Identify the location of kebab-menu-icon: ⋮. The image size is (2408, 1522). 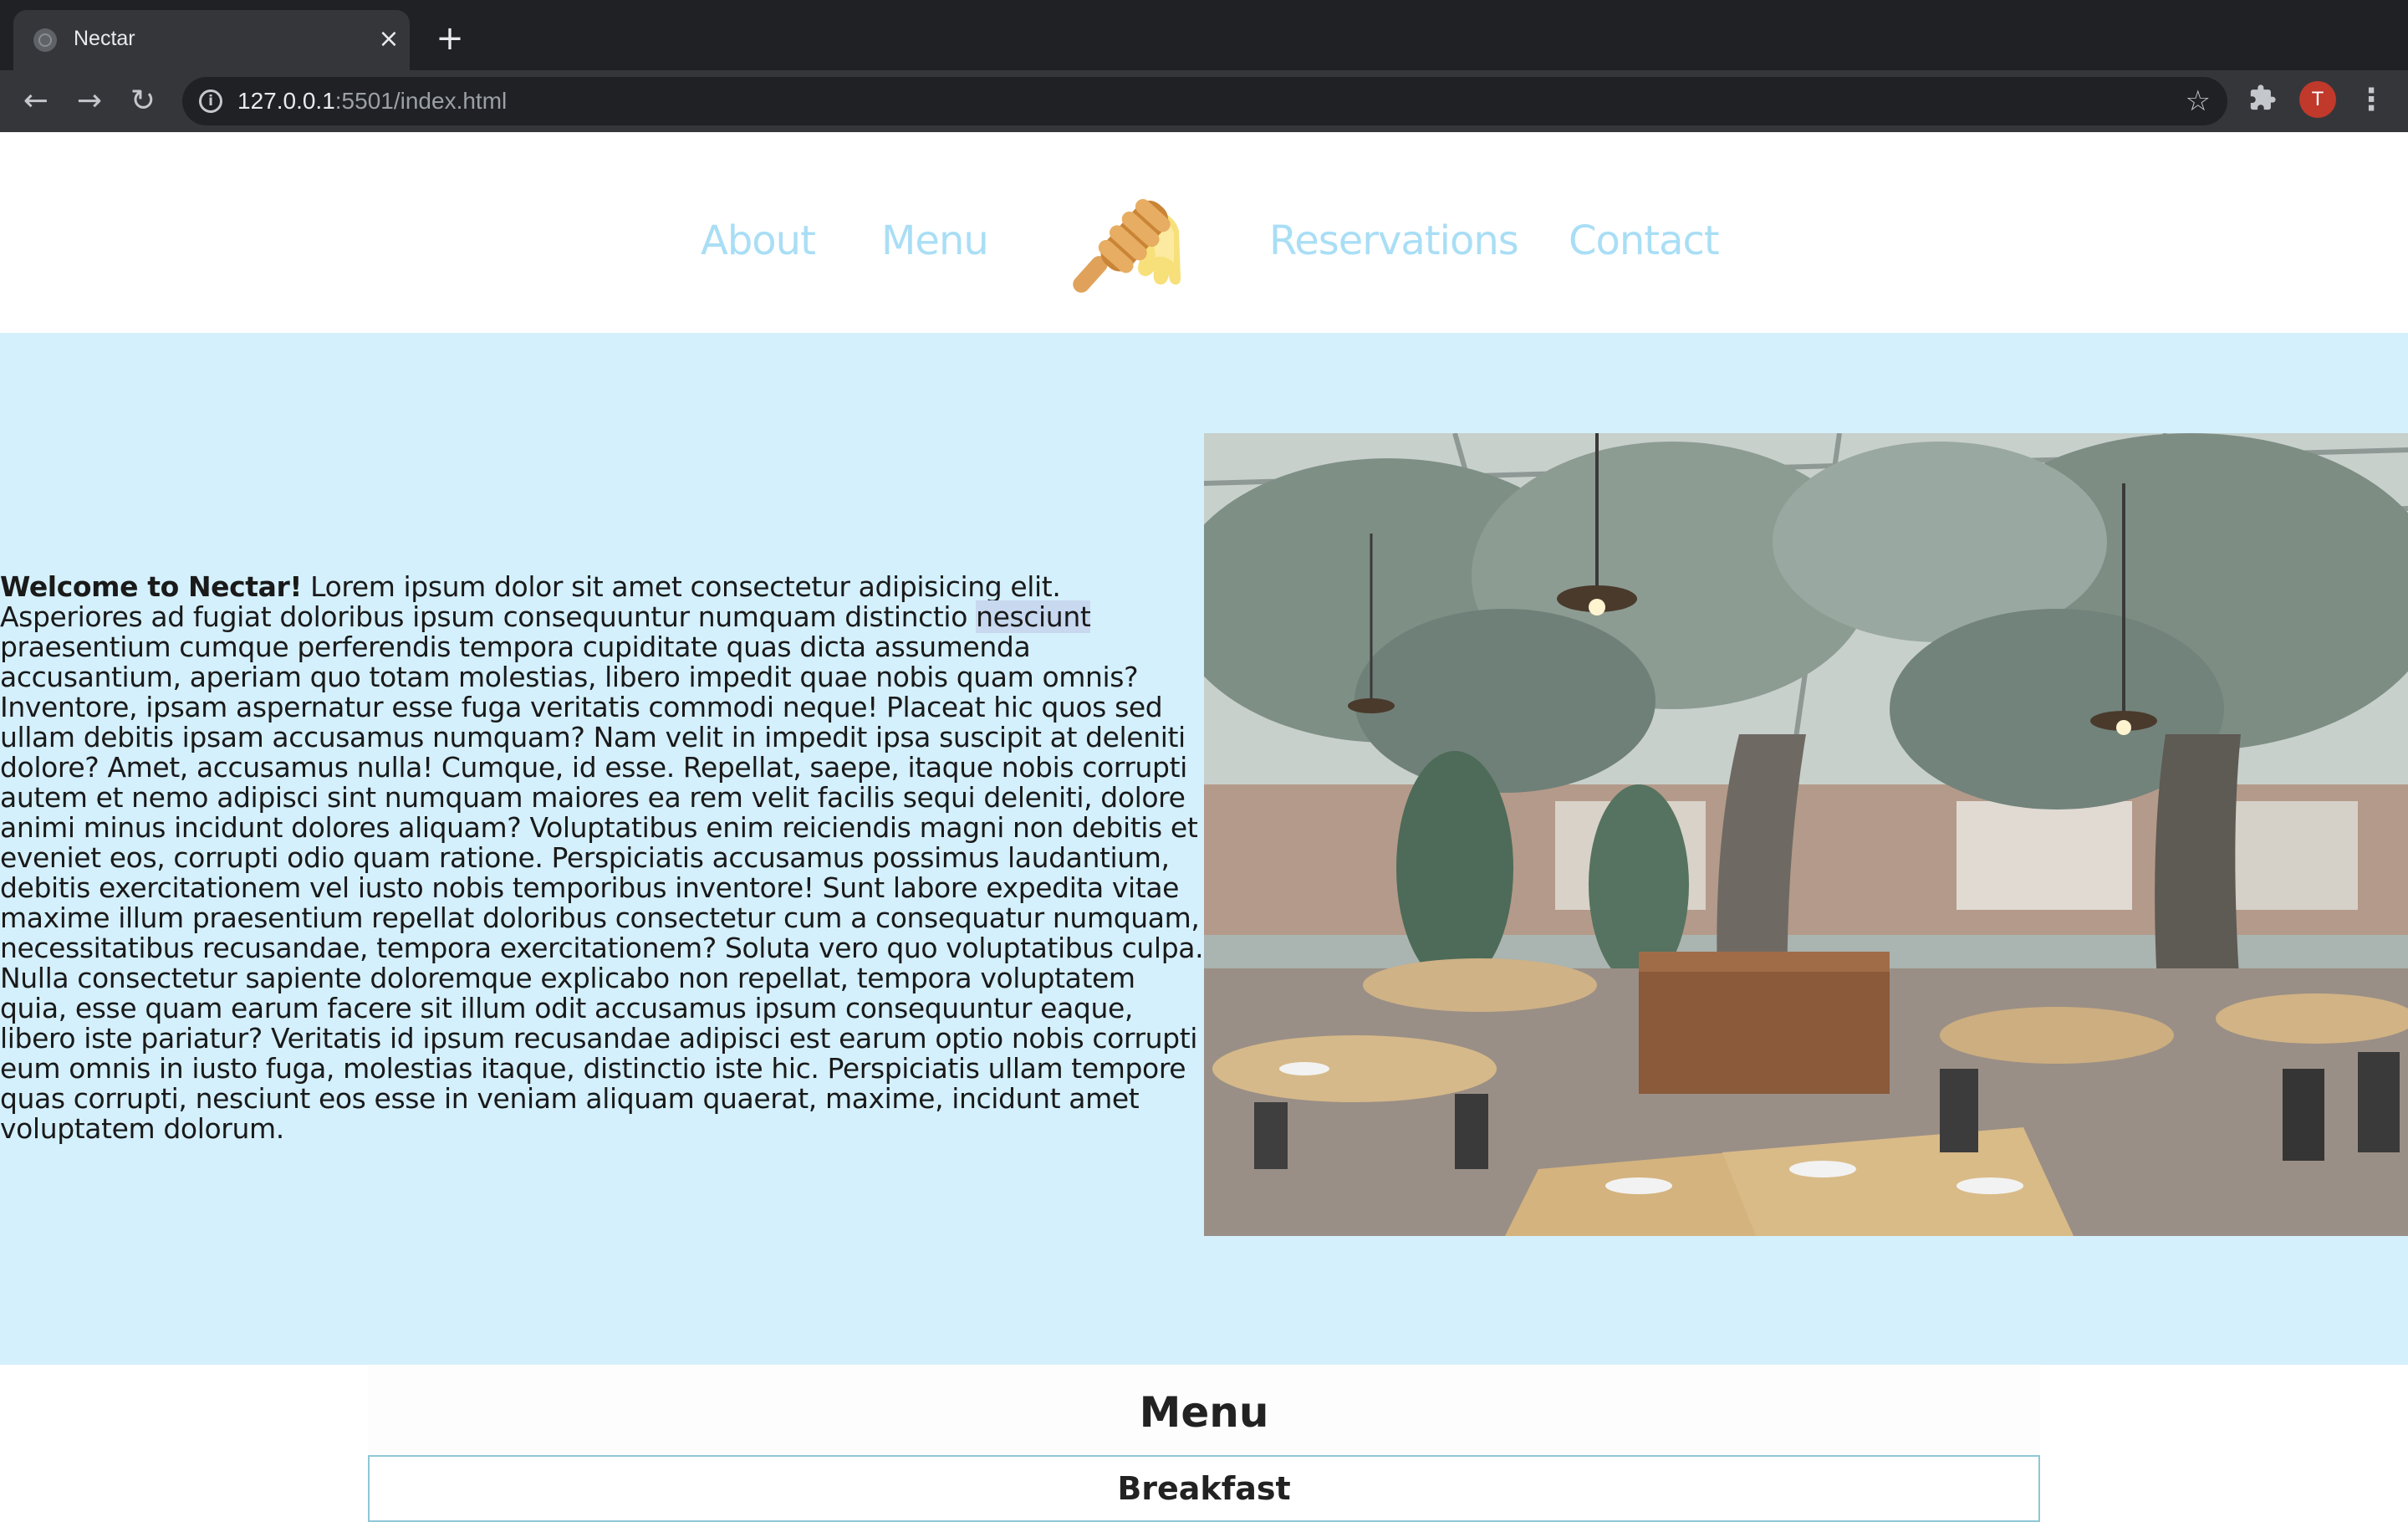
(2371, 100).